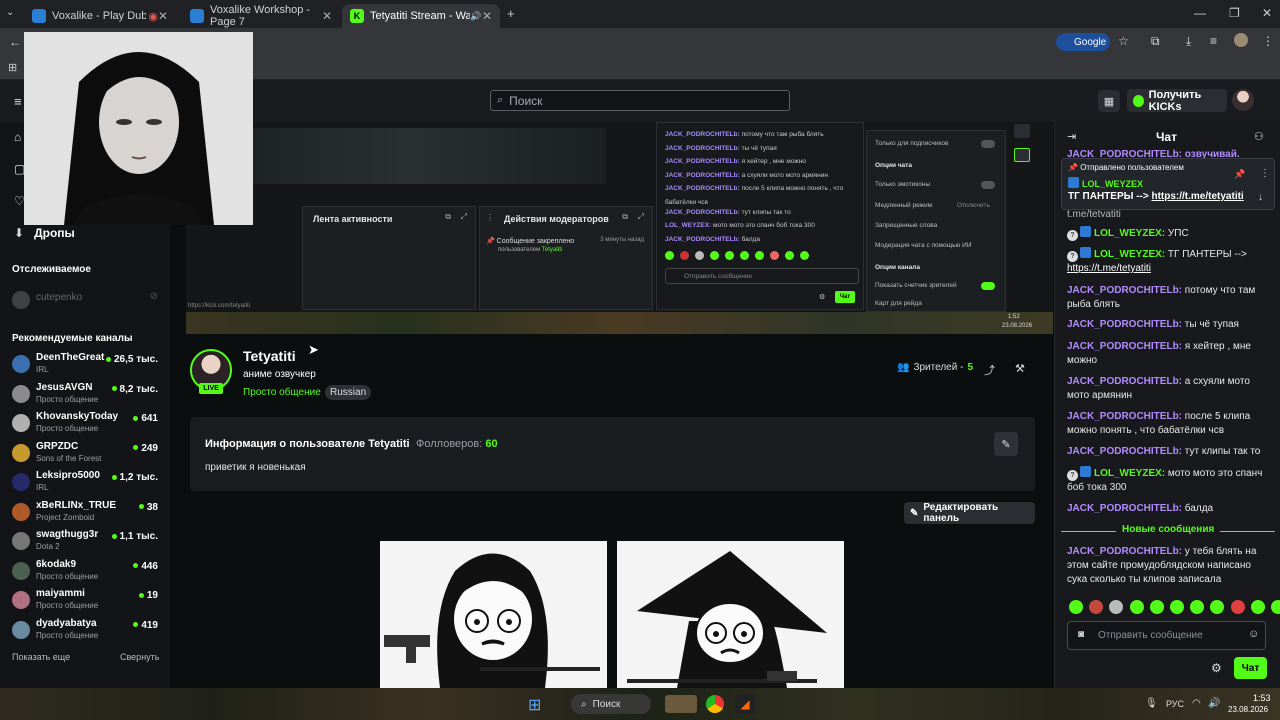  What do you see at coordinates (534, 705) in the screenshot?
I see `windows-start-icon: ⊞` at bounding box center [534, 705].